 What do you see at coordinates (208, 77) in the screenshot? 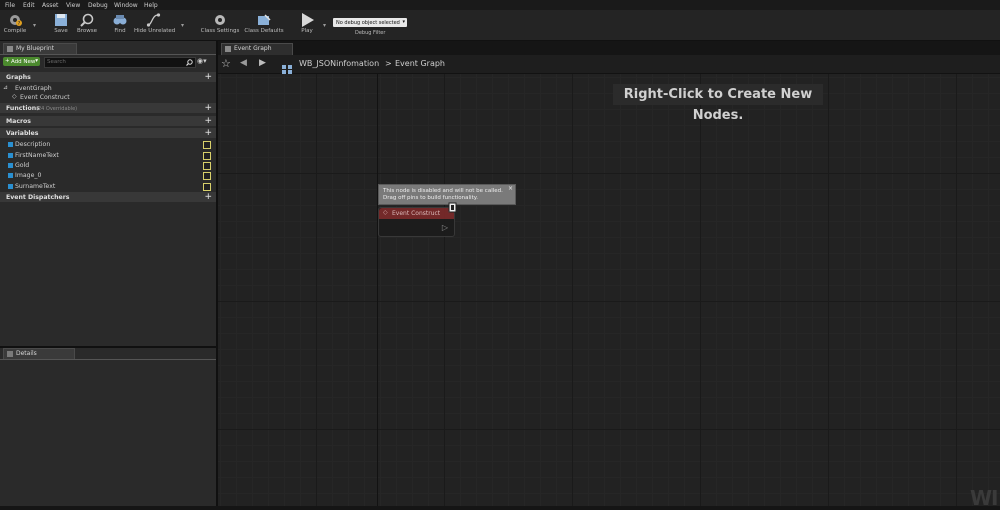
I see `add-graph-plus-icon: +` at bounding box center [208, 77].